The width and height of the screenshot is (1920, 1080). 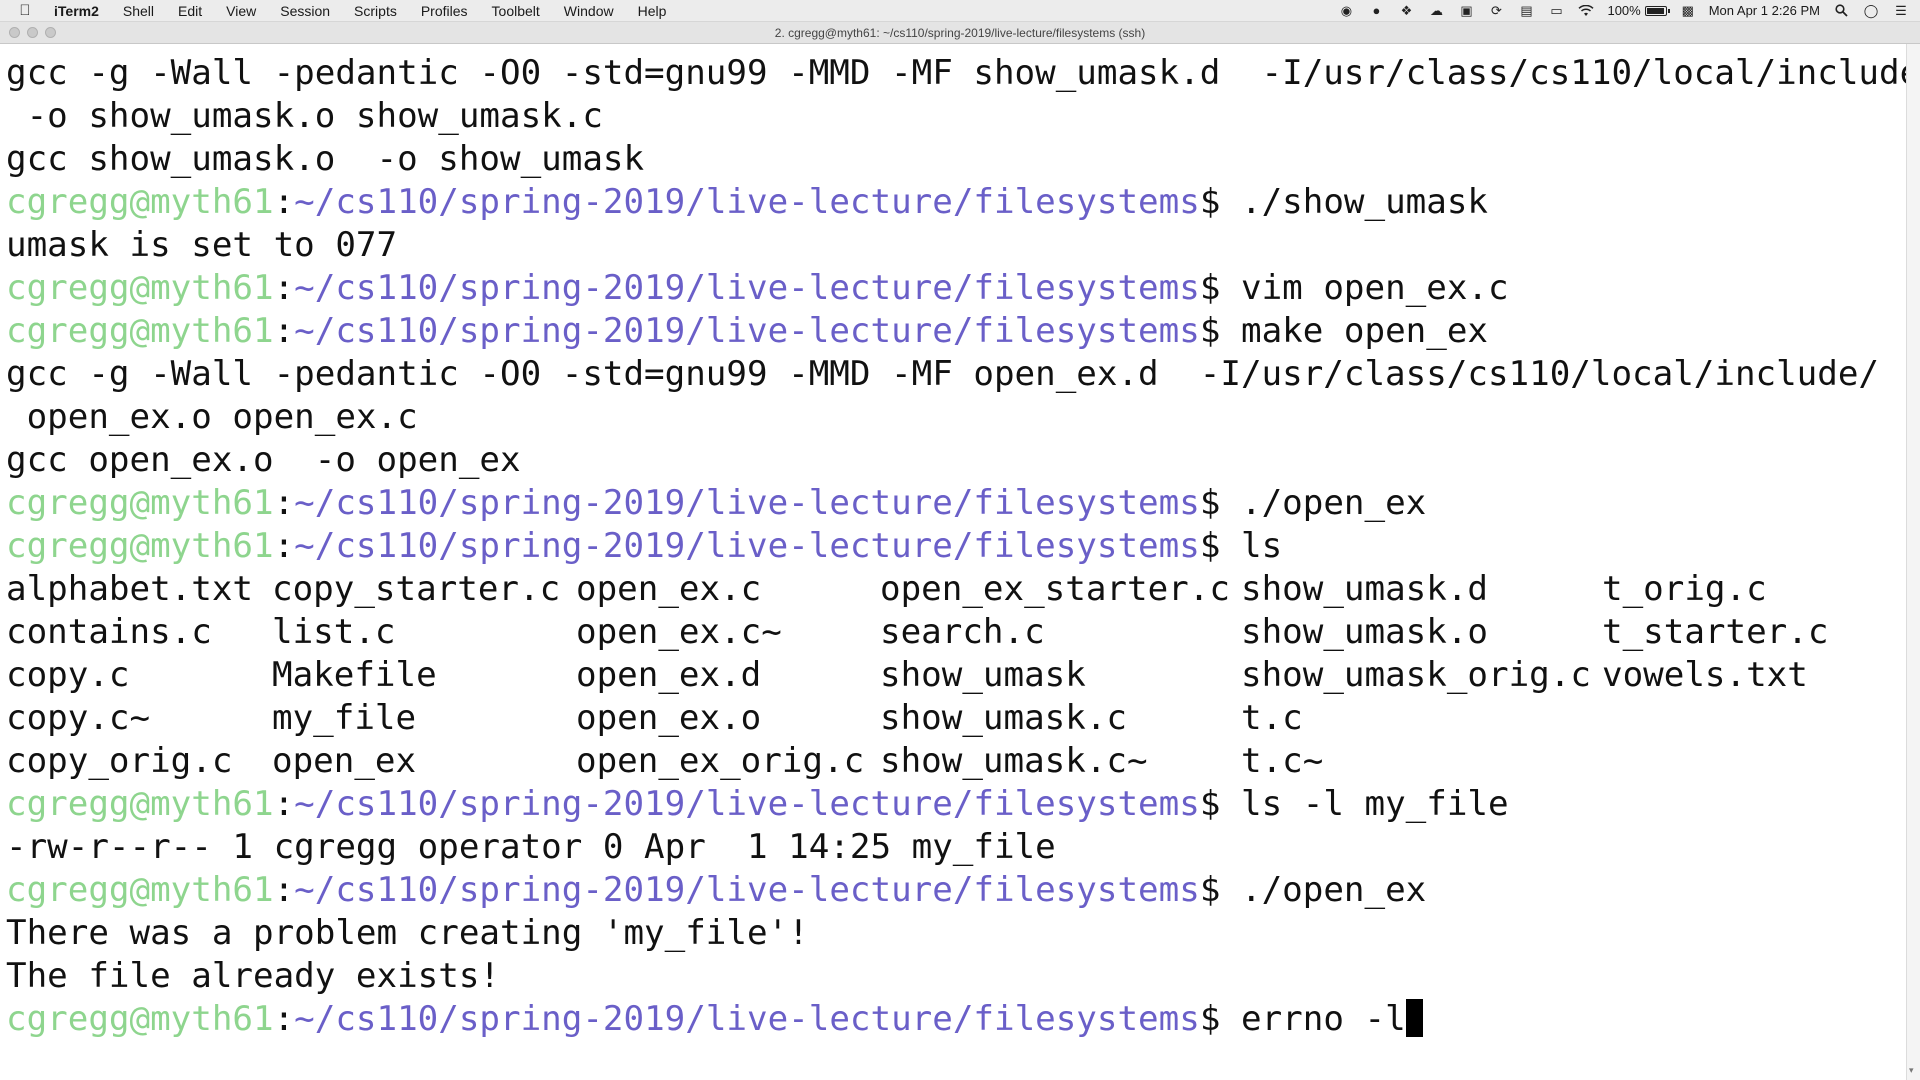 What do you see at coordinates (1684, 589) in the screenshot?
I see `ls-file-entry: t_orig.c` at bounding box center [1684, 589].